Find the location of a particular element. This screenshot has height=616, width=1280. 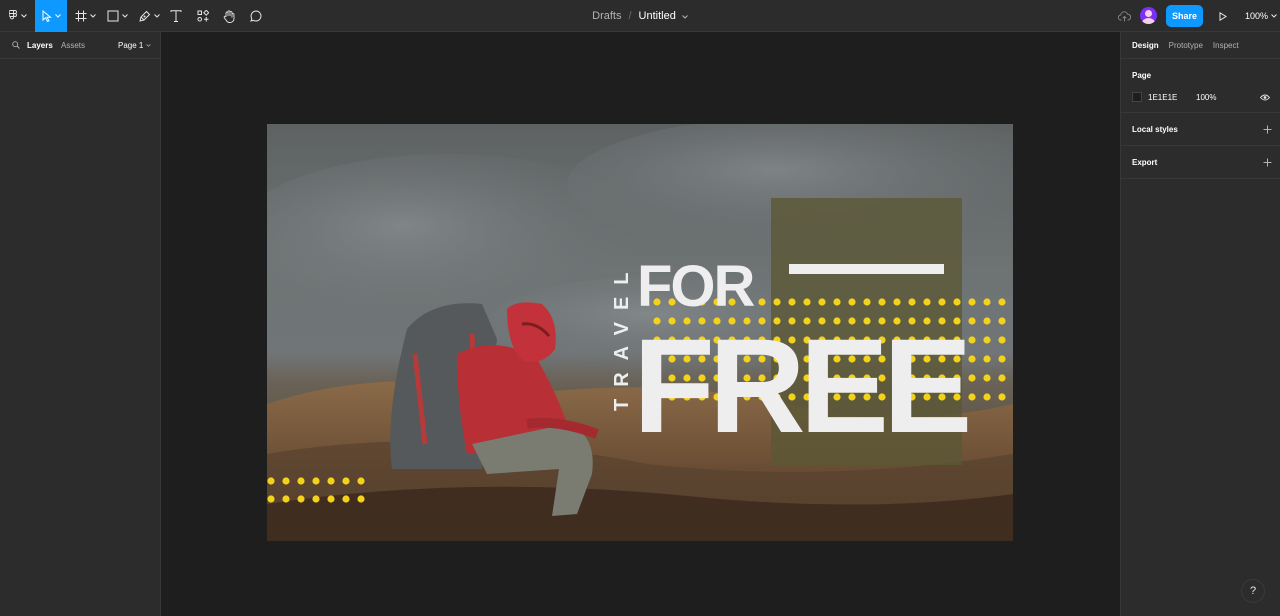

page-color-fill is located at coordinates (1137, 97).